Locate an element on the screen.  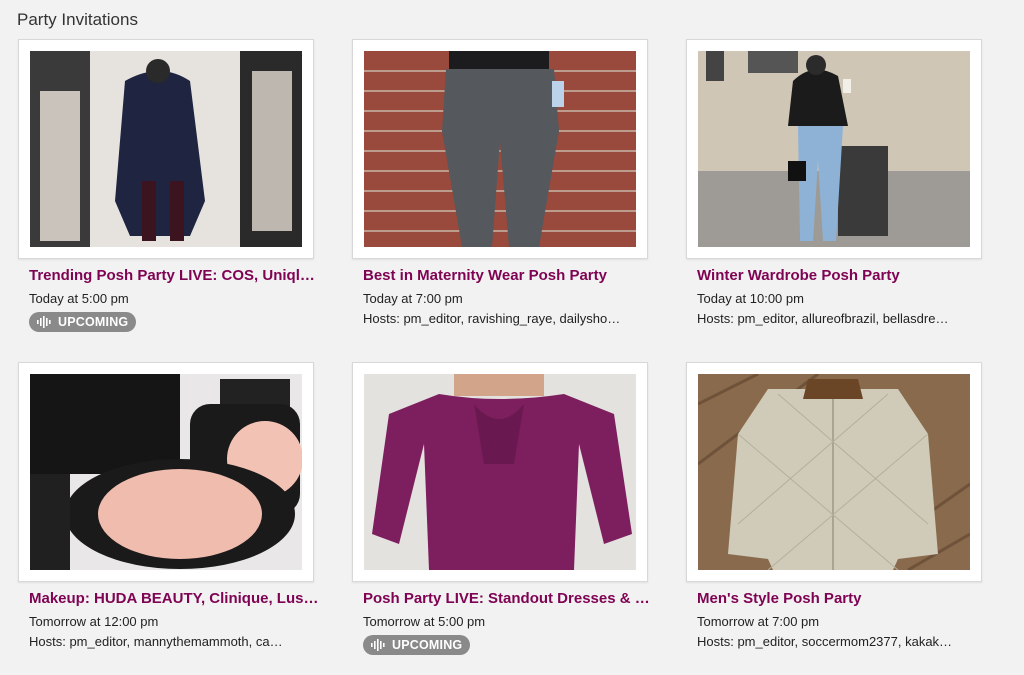
purple-dress-photo is located at coordinates (500, 472).